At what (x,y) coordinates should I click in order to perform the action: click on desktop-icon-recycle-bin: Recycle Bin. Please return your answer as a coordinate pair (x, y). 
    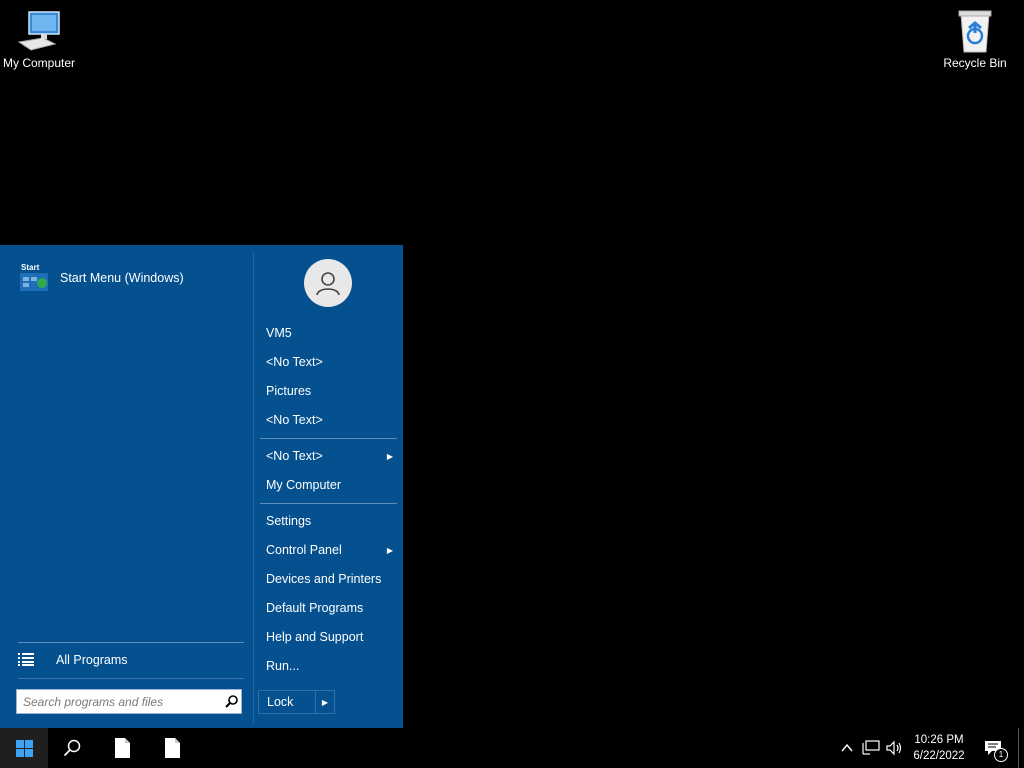
    Looking at the image, I should click on (975, 39).